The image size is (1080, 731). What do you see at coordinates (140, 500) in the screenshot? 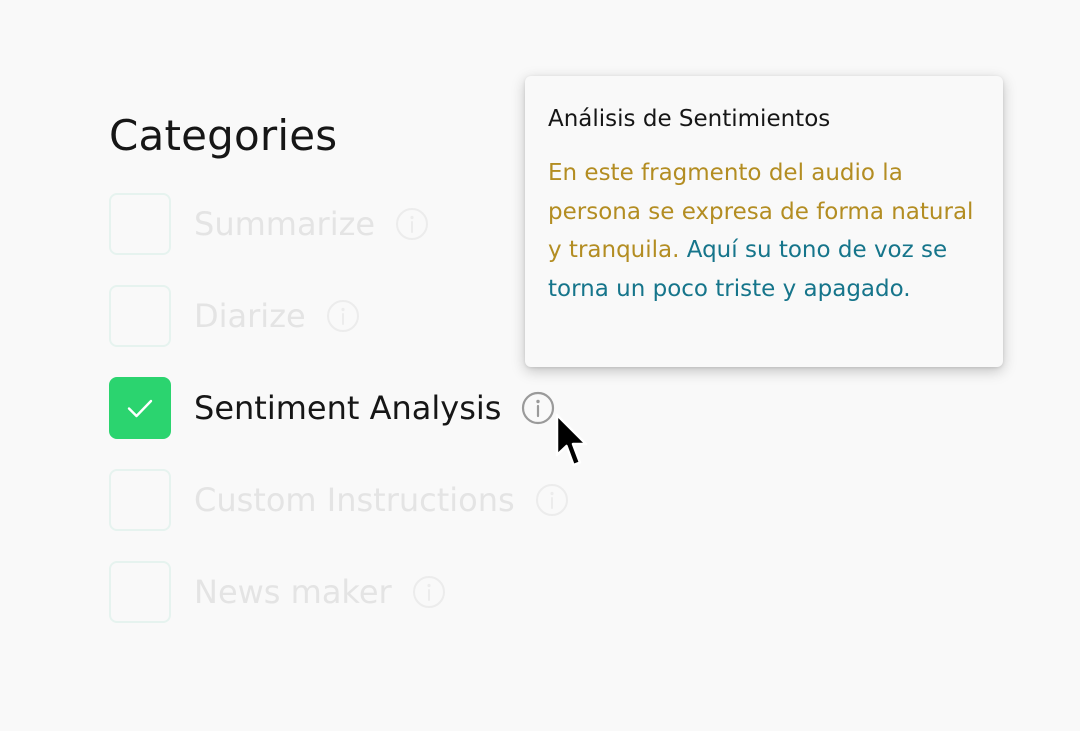
I see `checkbox-custom-instructions` at bounding box center [140, 500].